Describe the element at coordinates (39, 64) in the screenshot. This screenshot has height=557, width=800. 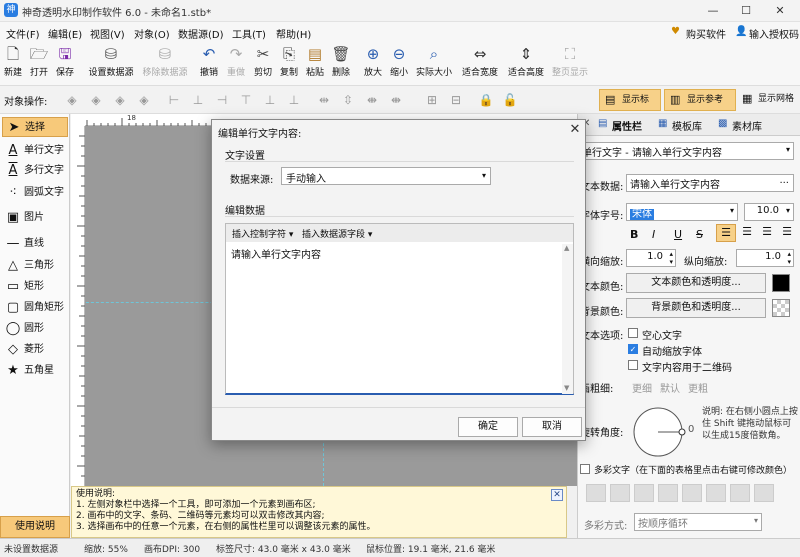
I see `open-button: 🗁 打开` at that location.